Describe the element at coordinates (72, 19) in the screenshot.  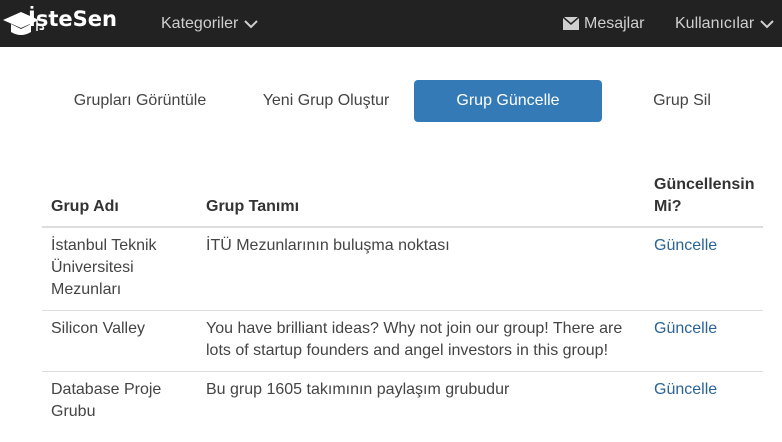
I see `brand-name: İşteSen` at that location.